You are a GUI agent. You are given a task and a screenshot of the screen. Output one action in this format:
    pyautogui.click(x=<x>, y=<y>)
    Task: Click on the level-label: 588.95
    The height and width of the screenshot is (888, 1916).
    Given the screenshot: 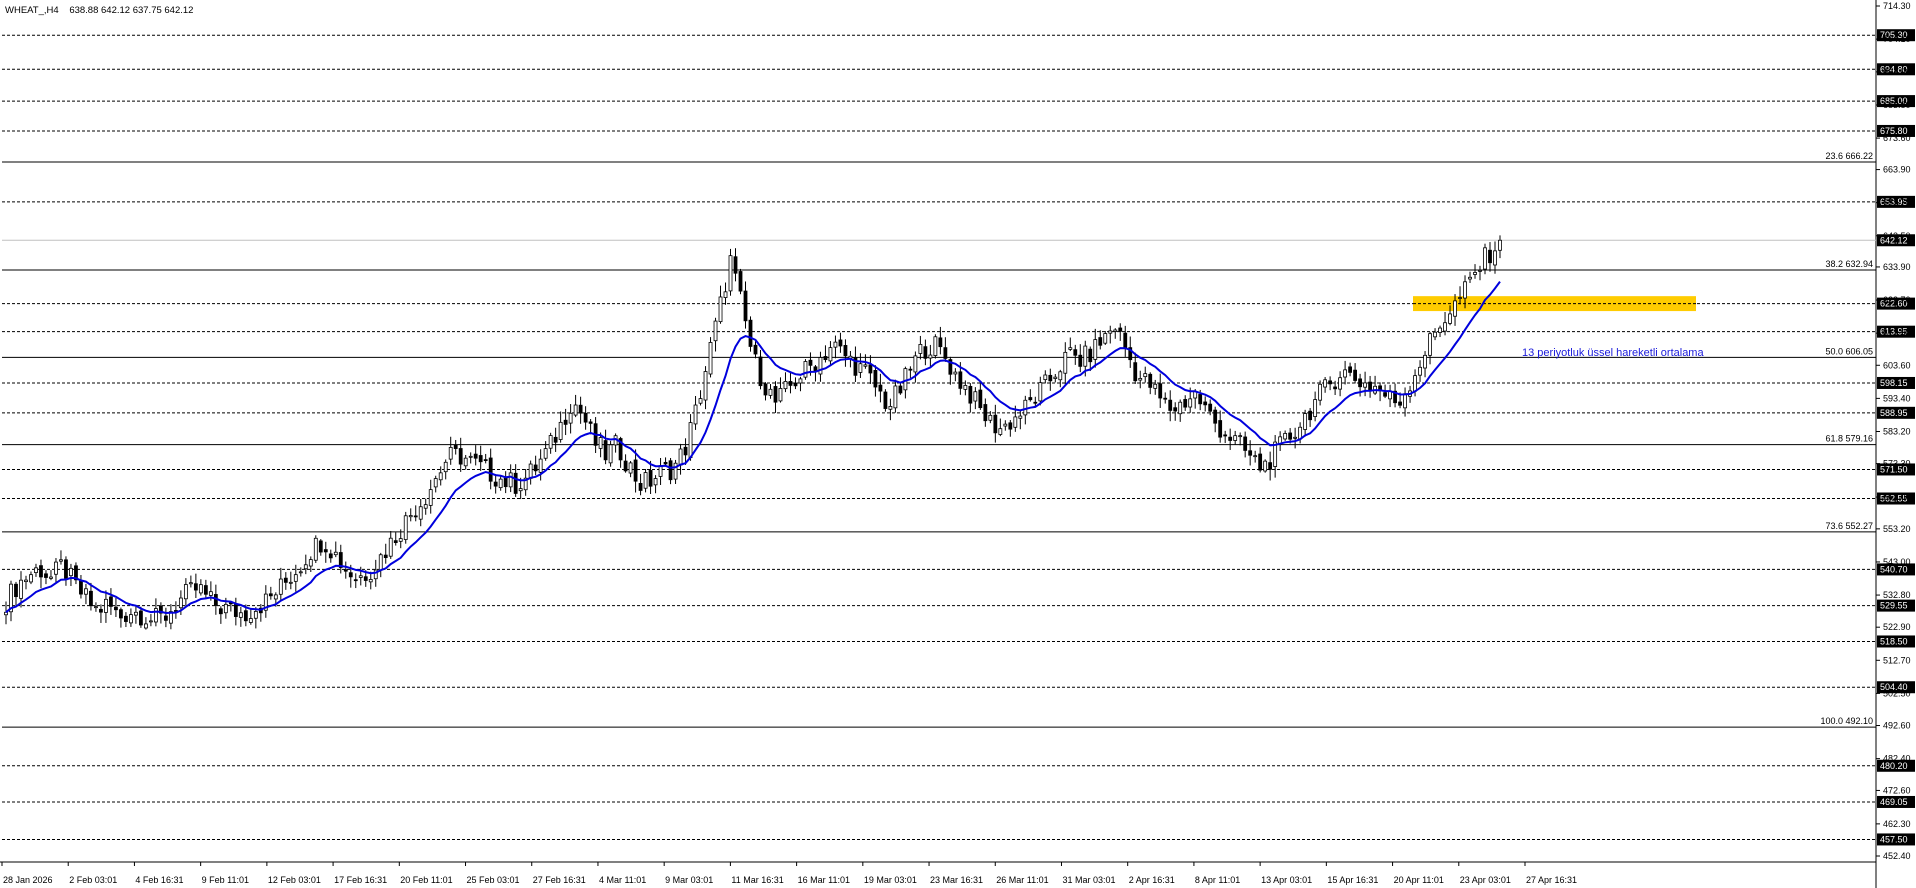 What is the action you would take?
    pyautogui.click(x=1894, y=413)
    